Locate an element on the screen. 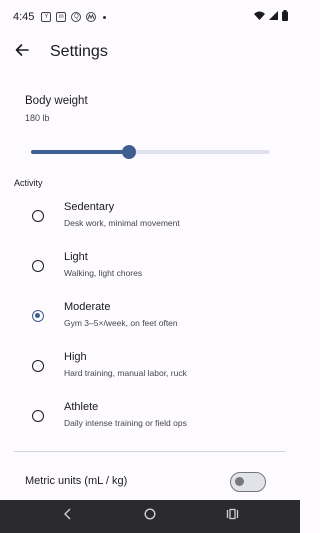 The image size is (320, 533). activity-option-sedentary: Sedentary Desk work, minimal movement is located at coordinates (150, 224).